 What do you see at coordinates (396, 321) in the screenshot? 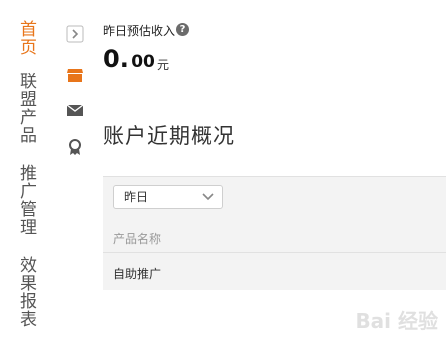
I see `watermark-logo: Bai 经验` at bounding box center [396, 321].